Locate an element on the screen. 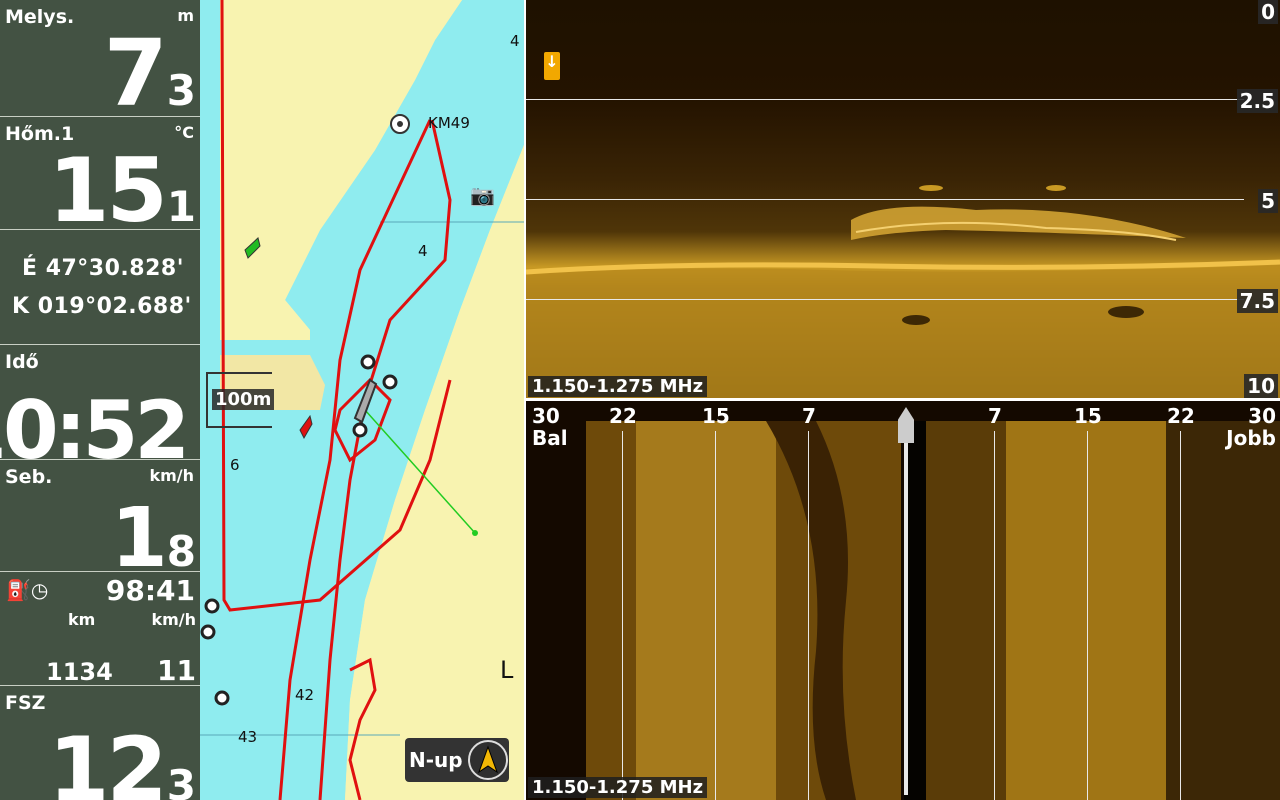 This screenshot has height=800, width=1280. trip-speed-unit: km/h is located at coordinates (173, 619).